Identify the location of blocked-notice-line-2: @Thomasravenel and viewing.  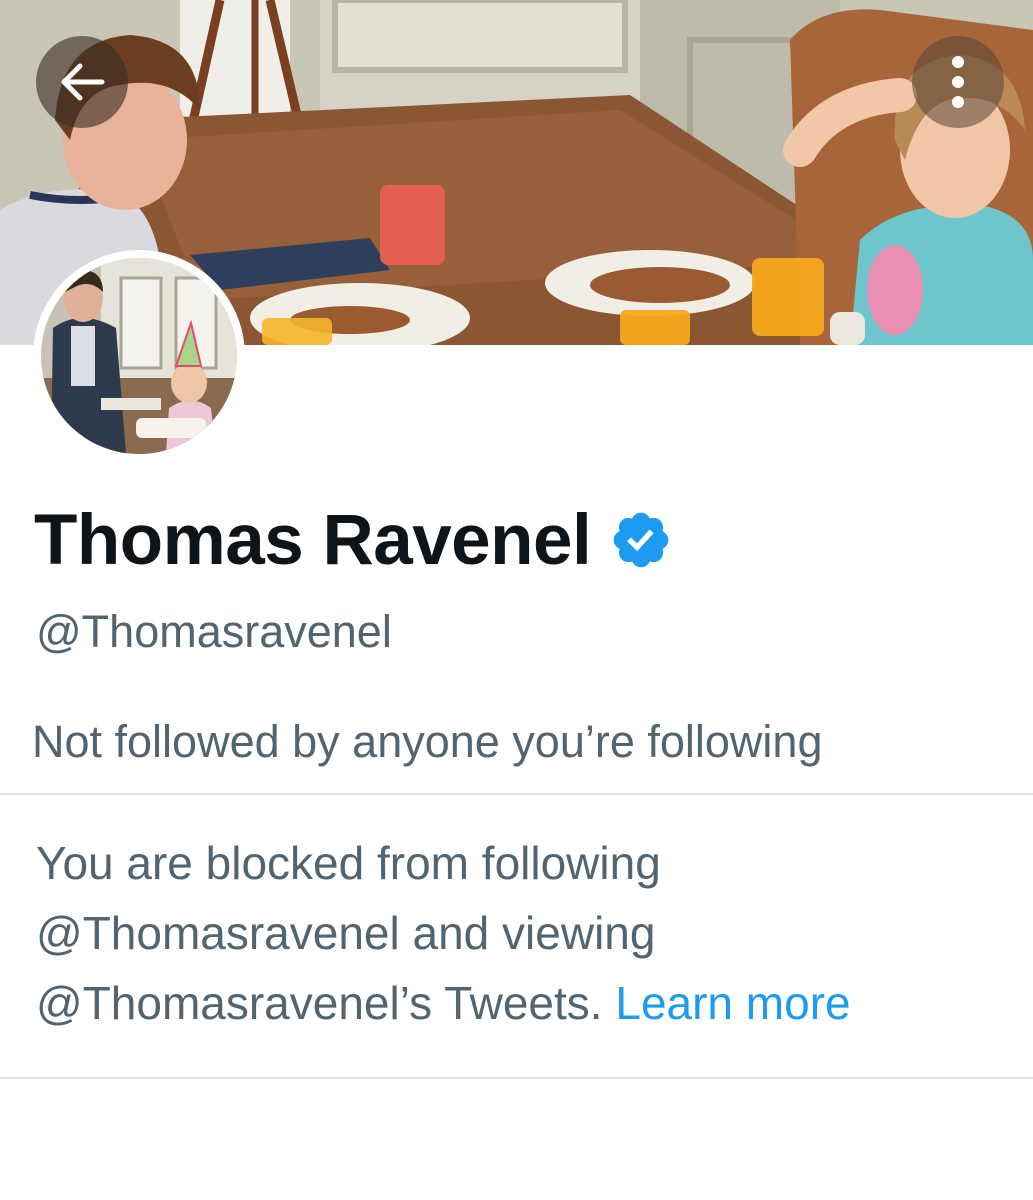
(346, 933).